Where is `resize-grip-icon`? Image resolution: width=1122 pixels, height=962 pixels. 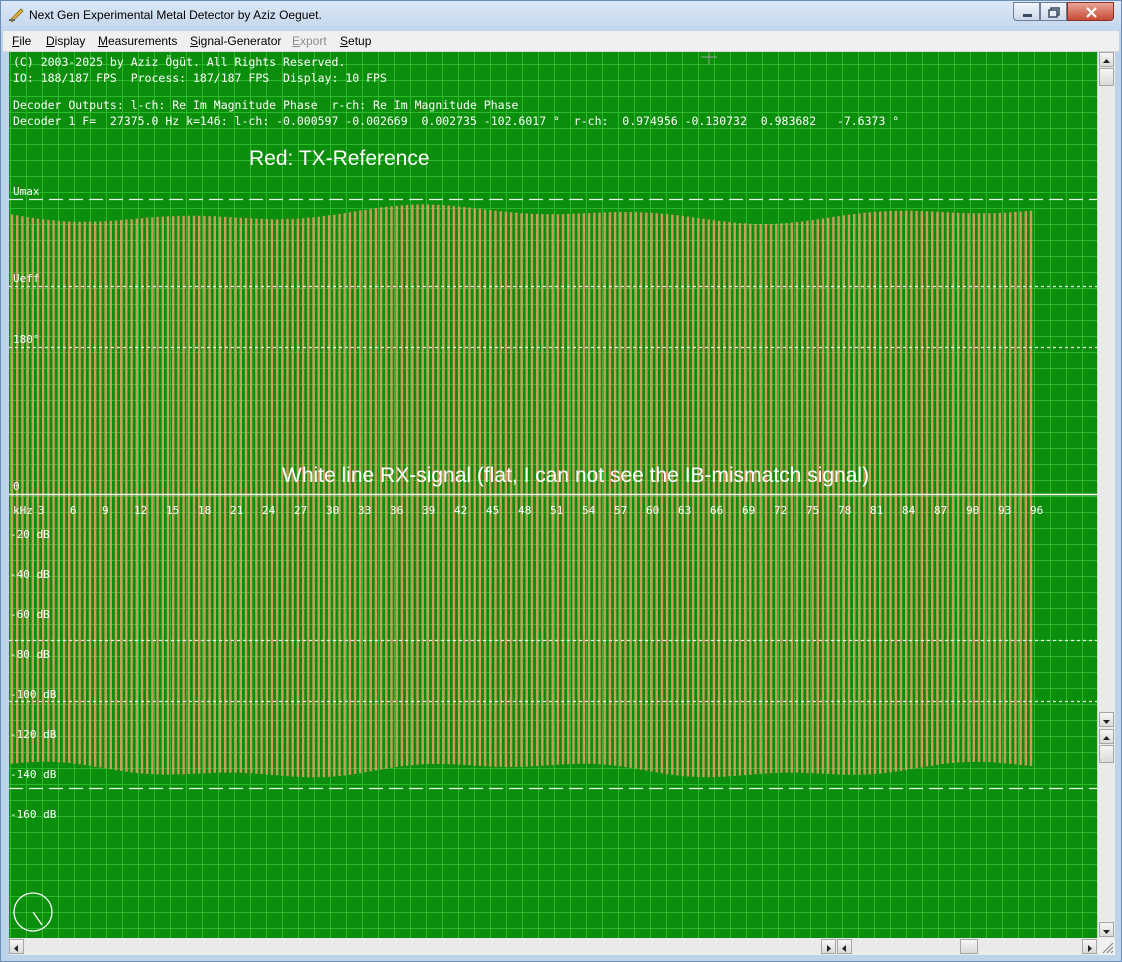
resize-grip-icon is located at coordinates (1108, 948).